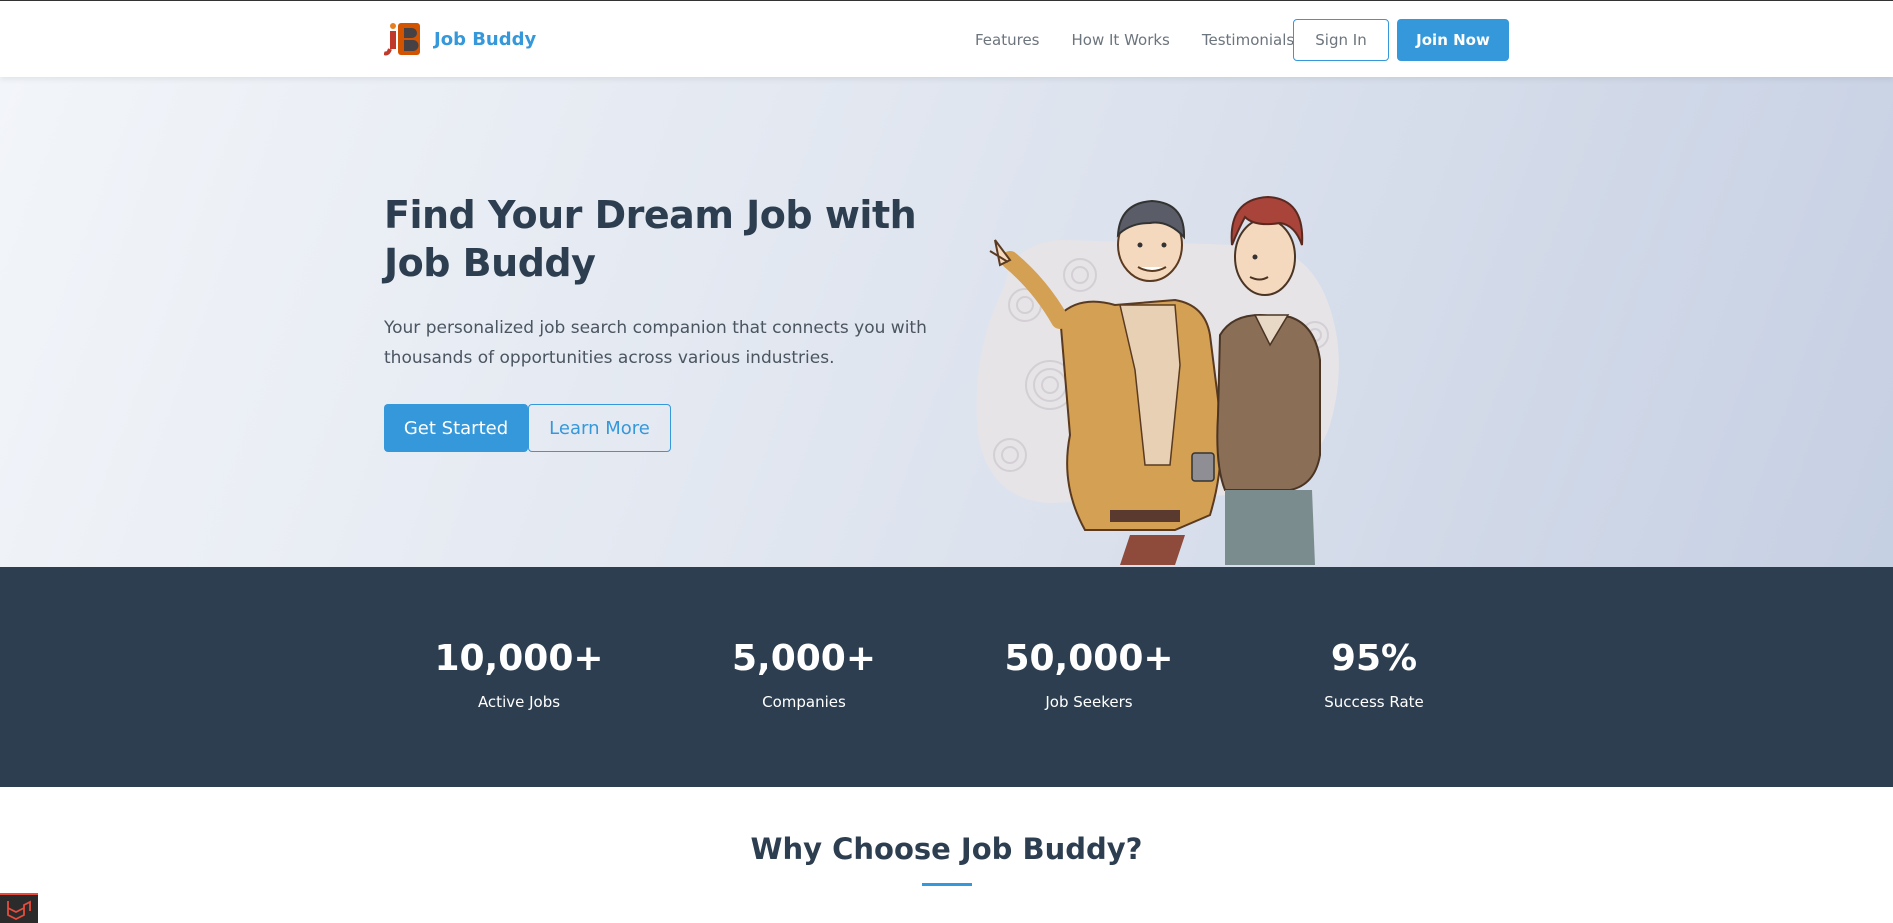 The image size is (1893, 923). I want to click on debug-toolbar-glyph-icon, so click(19, 910).